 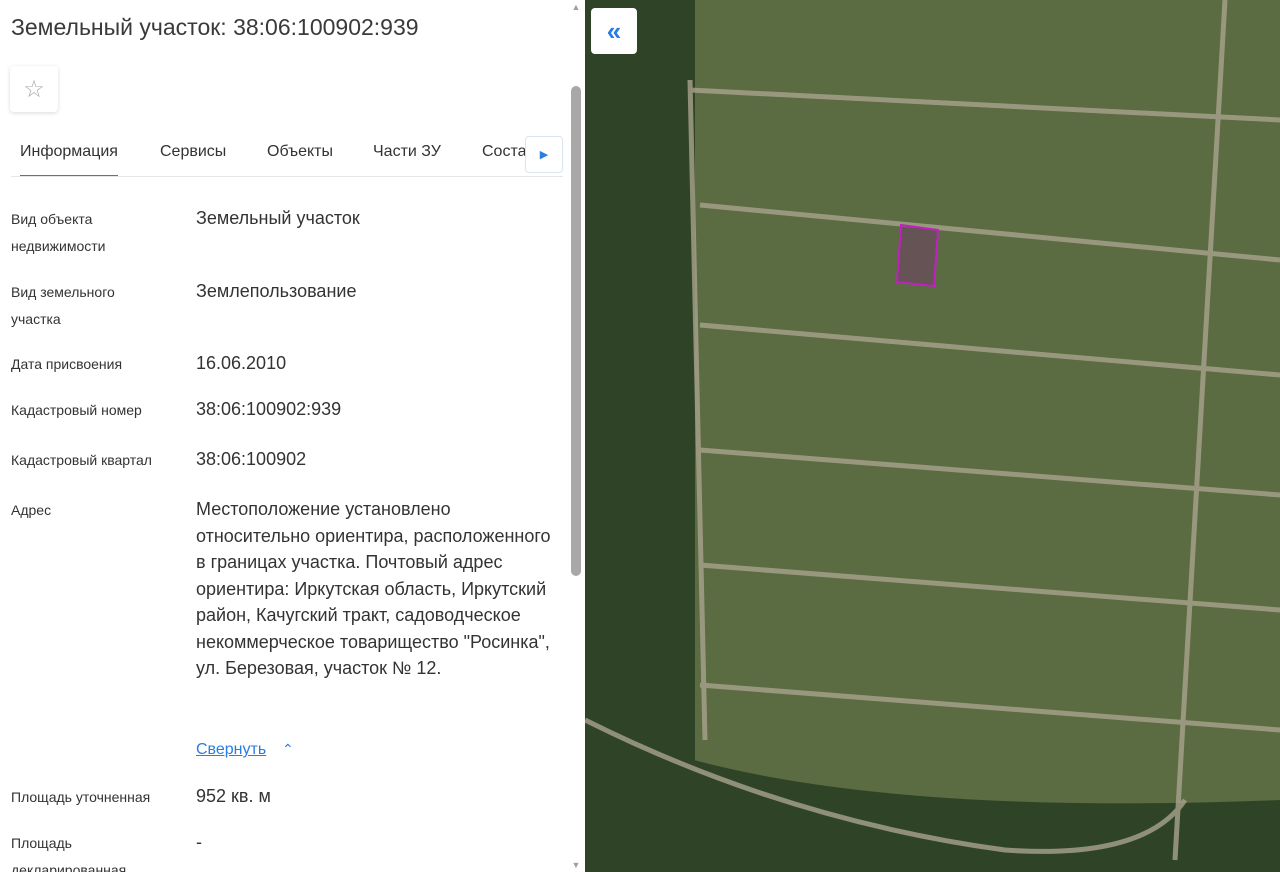 What do you see at coordinates (241, 363) in the screenshot?
I see `value-date: 16.06.2010` at bounding box center [241, 363].